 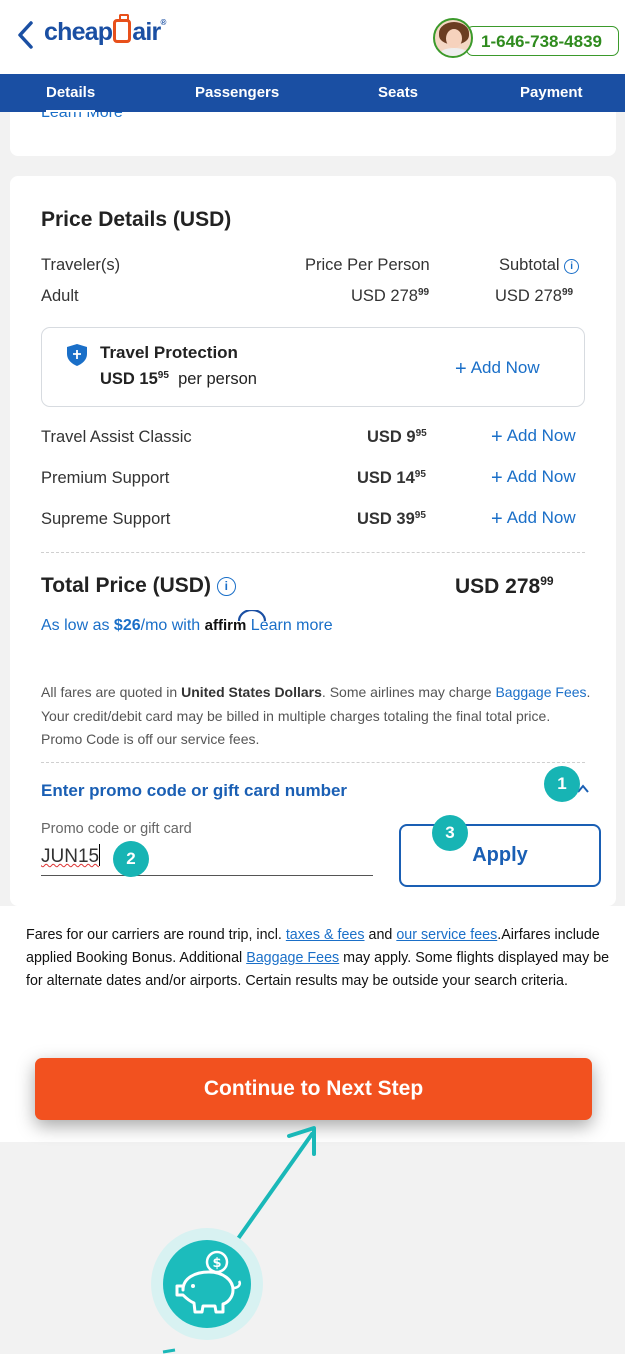 I want to click on travel-protection-add-button: + Add Now, so click(x=497, y=369).